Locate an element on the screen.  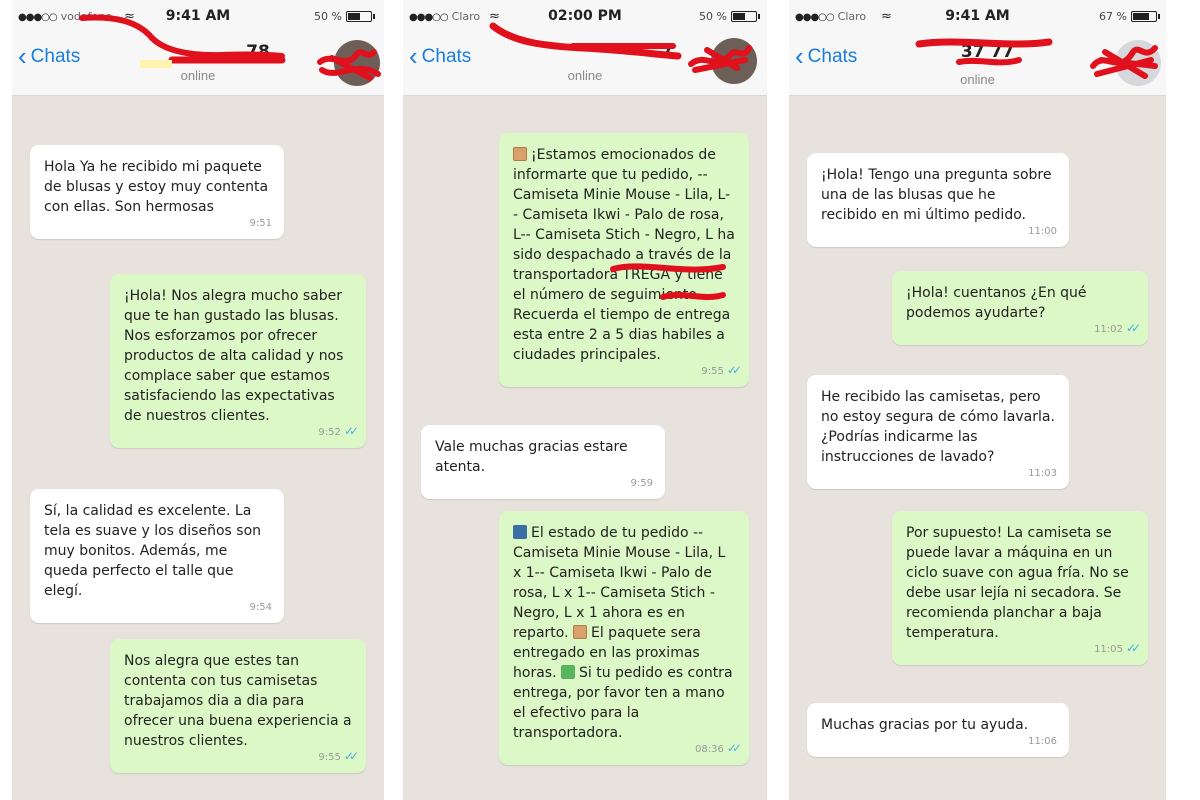
message-meta: 9:51 is located at coordinates (261, 224).